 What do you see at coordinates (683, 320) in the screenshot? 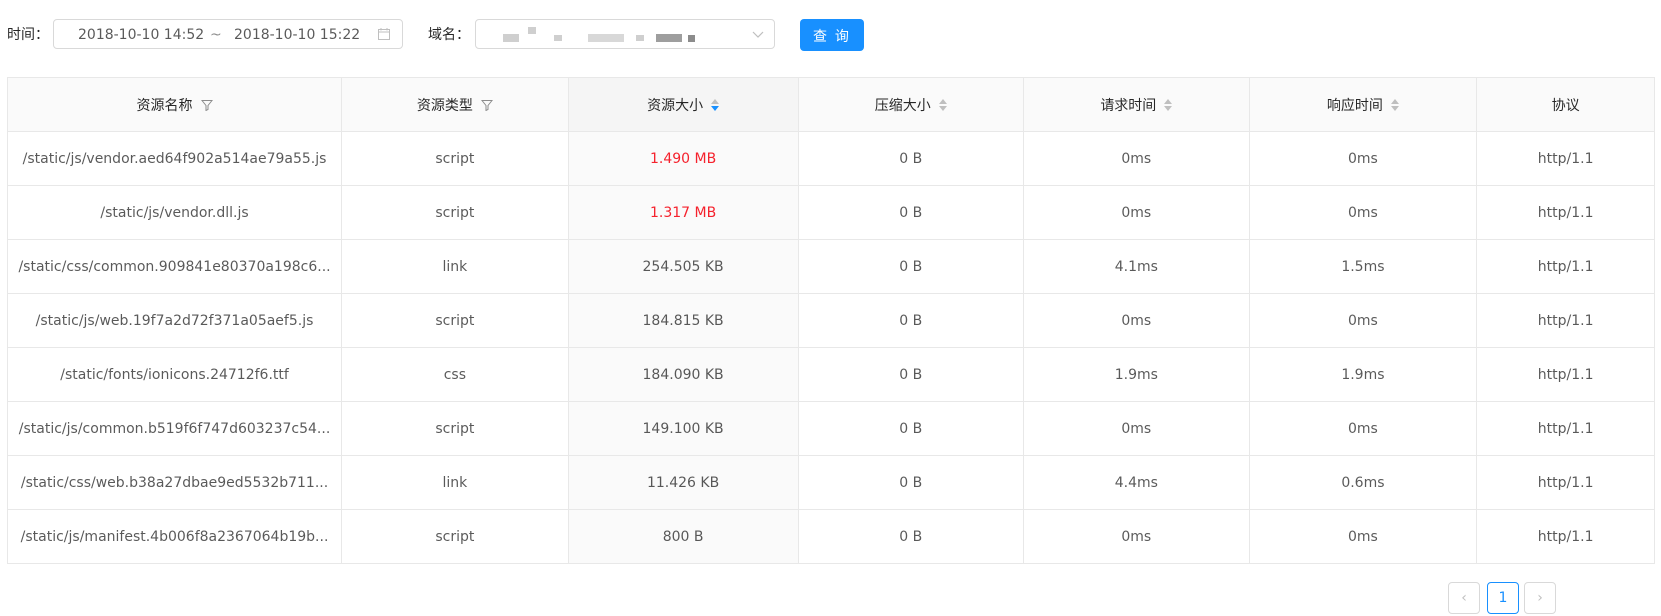
I see `cell-size: 184.815 KB` at bounding box center [683, 320].